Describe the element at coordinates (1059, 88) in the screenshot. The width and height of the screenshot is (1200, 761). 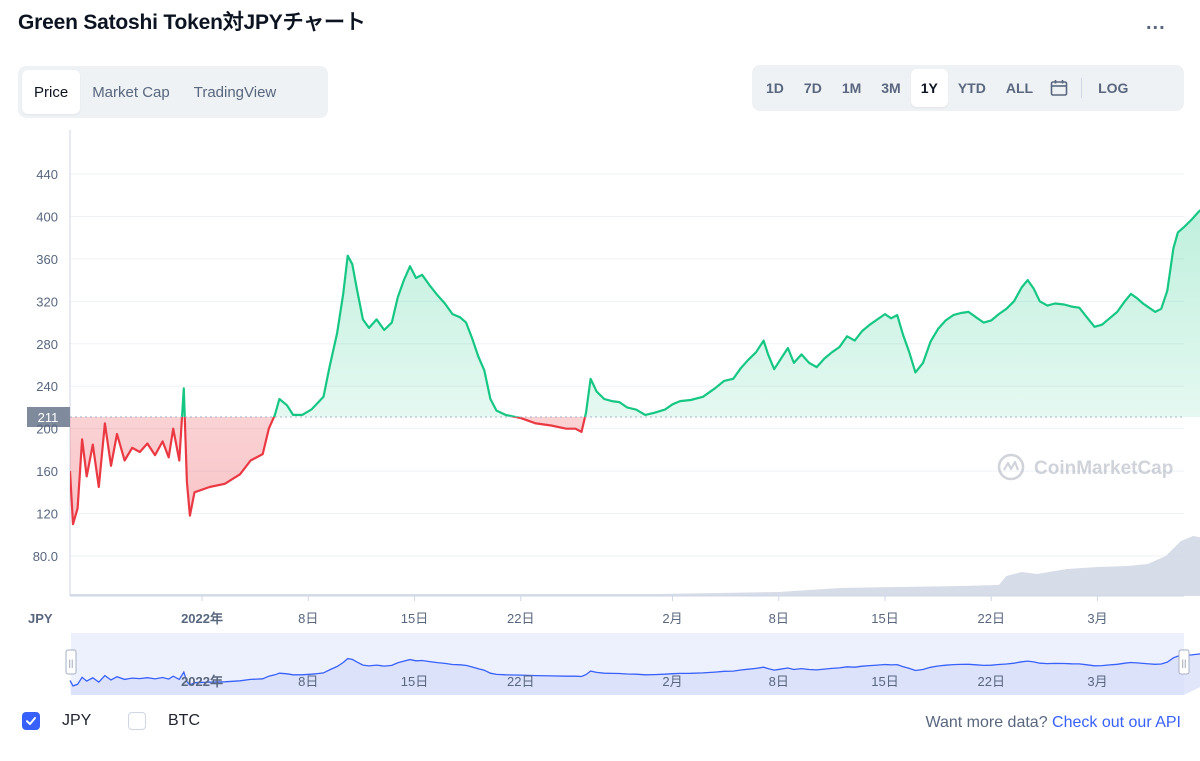
I see `calendar-icon` at that location.